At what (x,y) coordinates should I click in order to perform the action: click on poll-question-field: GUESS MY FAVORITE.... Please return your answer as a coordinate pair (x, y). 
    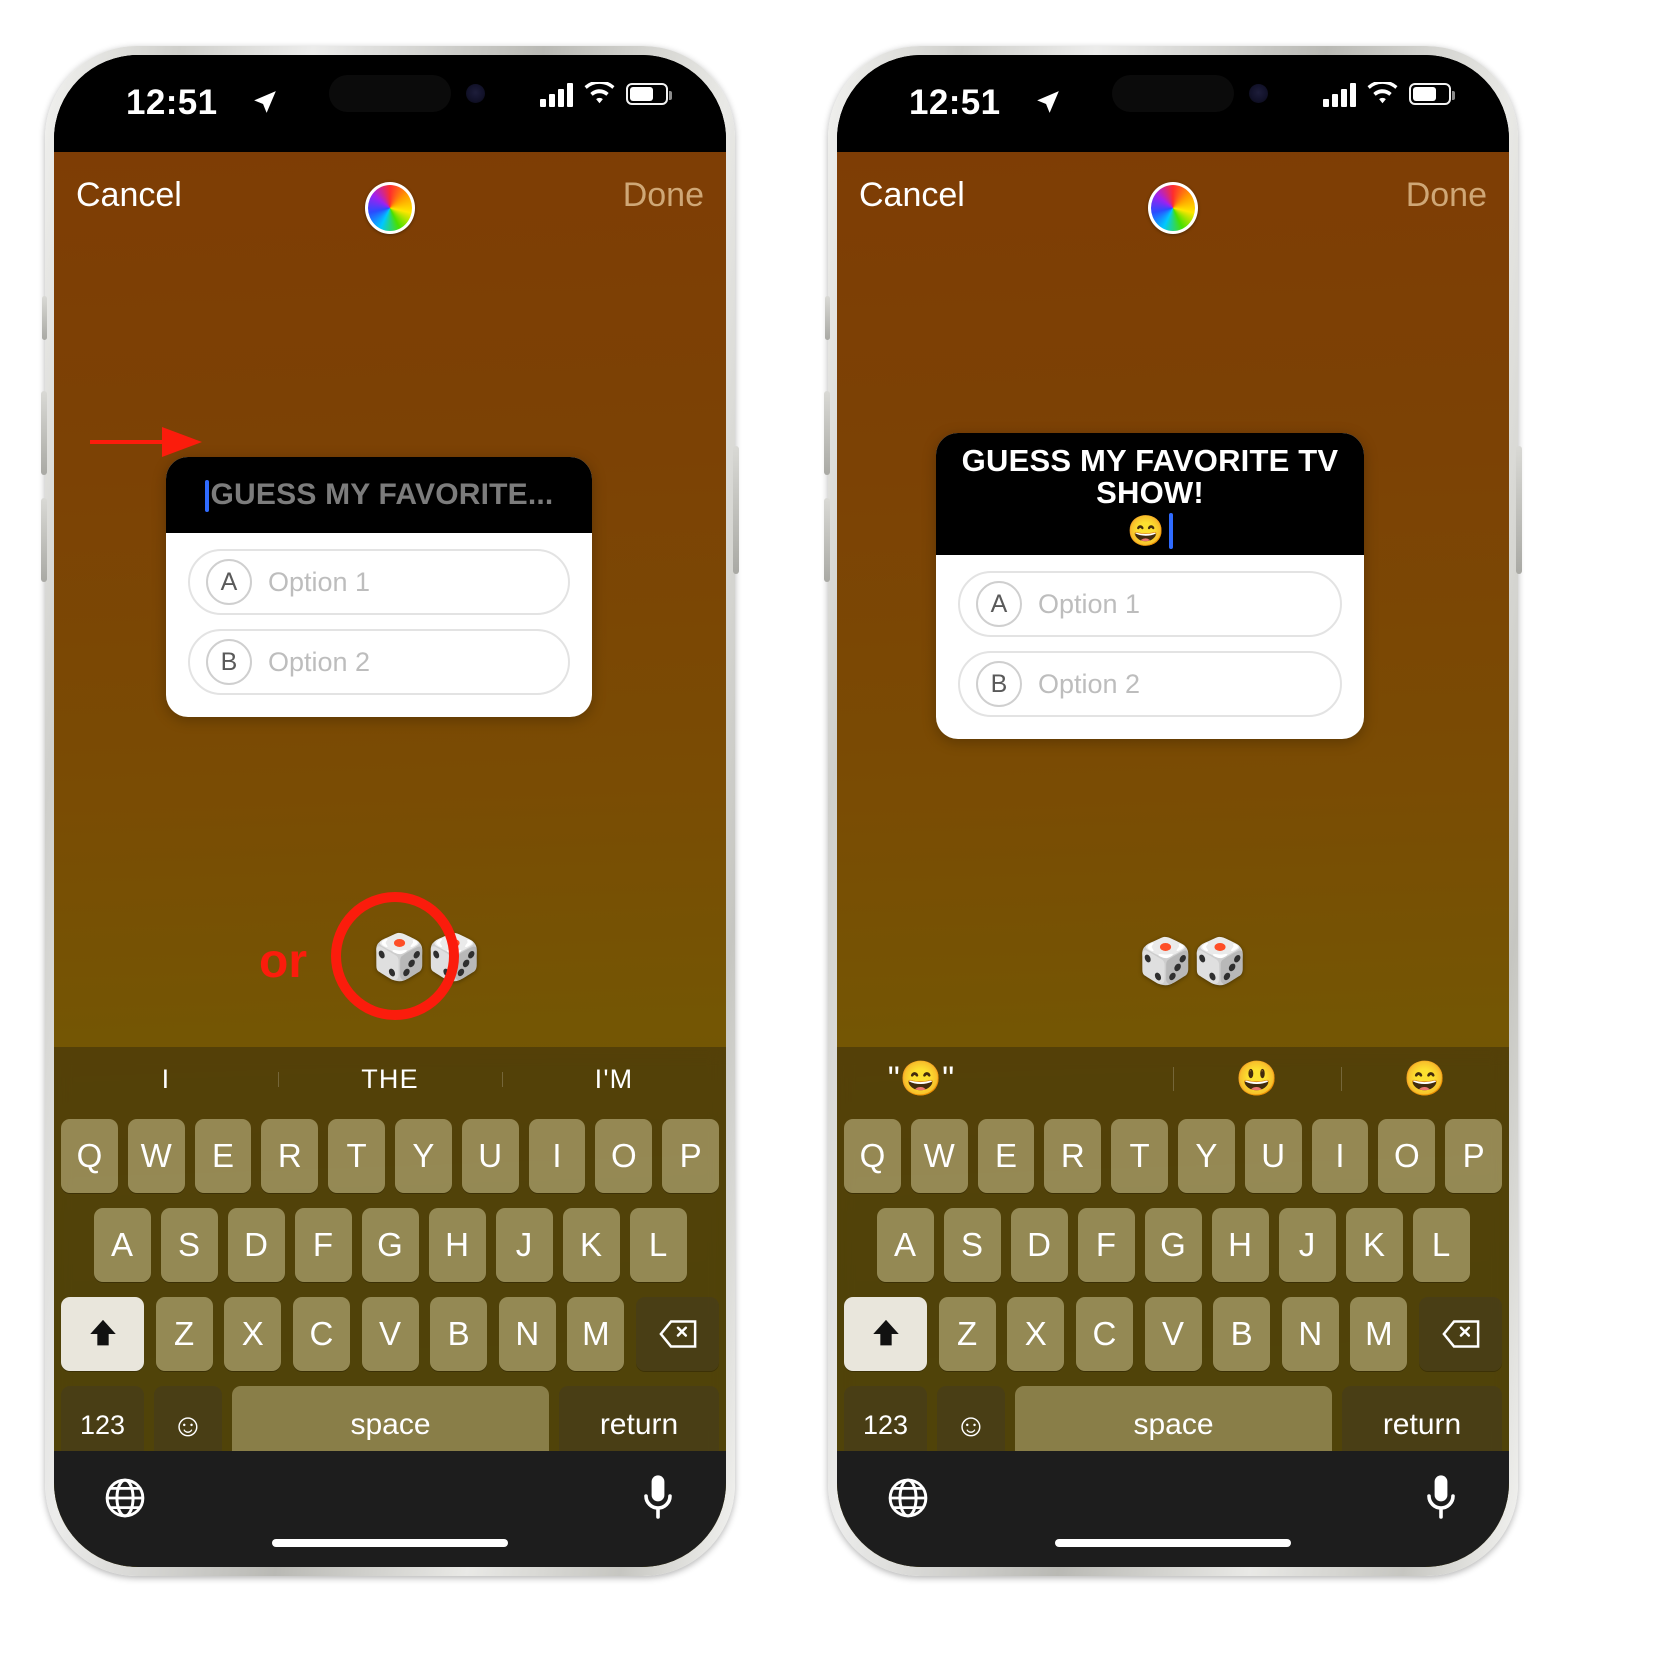
    Looking at the image, I should click on (379, 495).